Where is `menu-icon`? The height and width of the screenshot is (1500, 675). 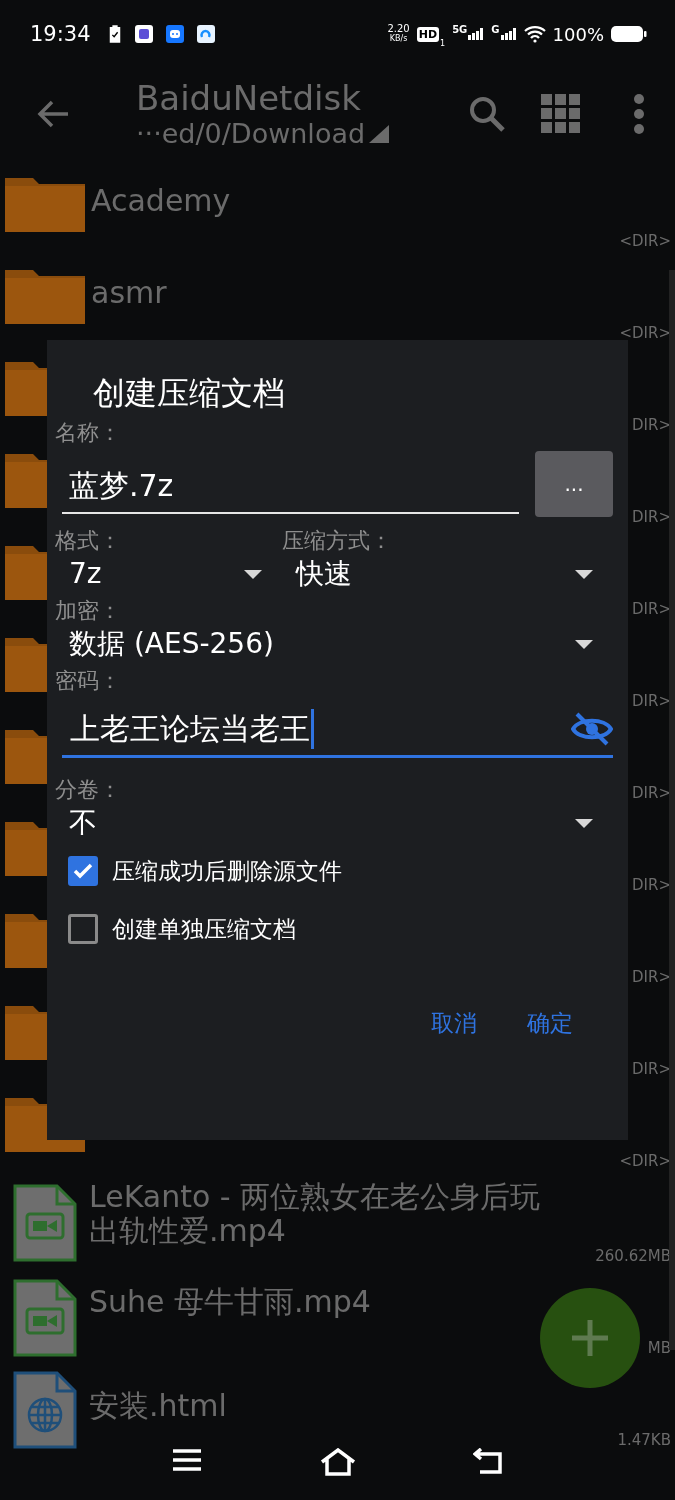 menu-icon is located at coordinates (187, 1460).